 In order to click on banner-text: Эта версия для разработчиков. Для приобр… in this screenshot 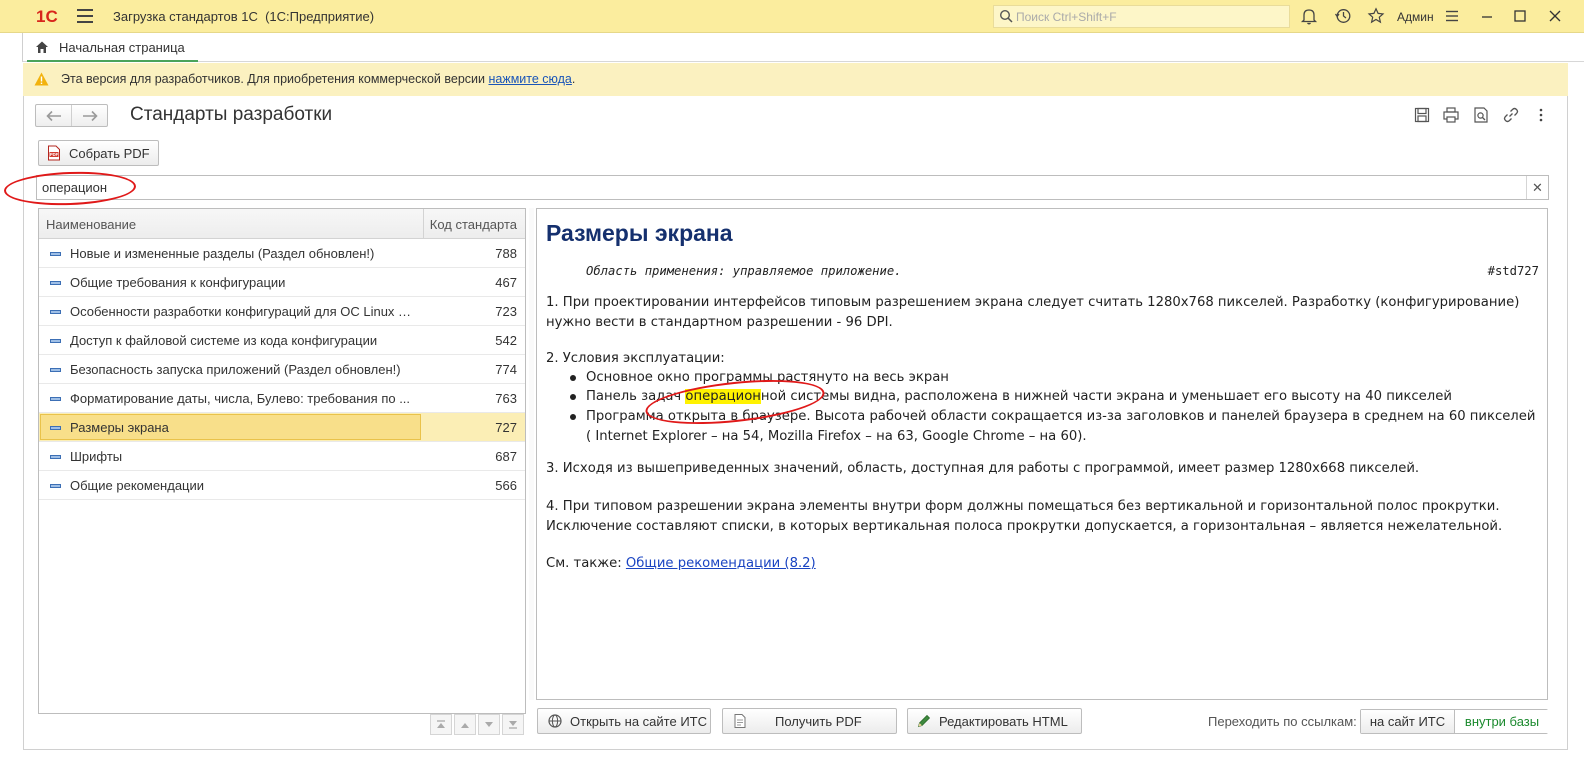, I will do `click(318, 79)`.